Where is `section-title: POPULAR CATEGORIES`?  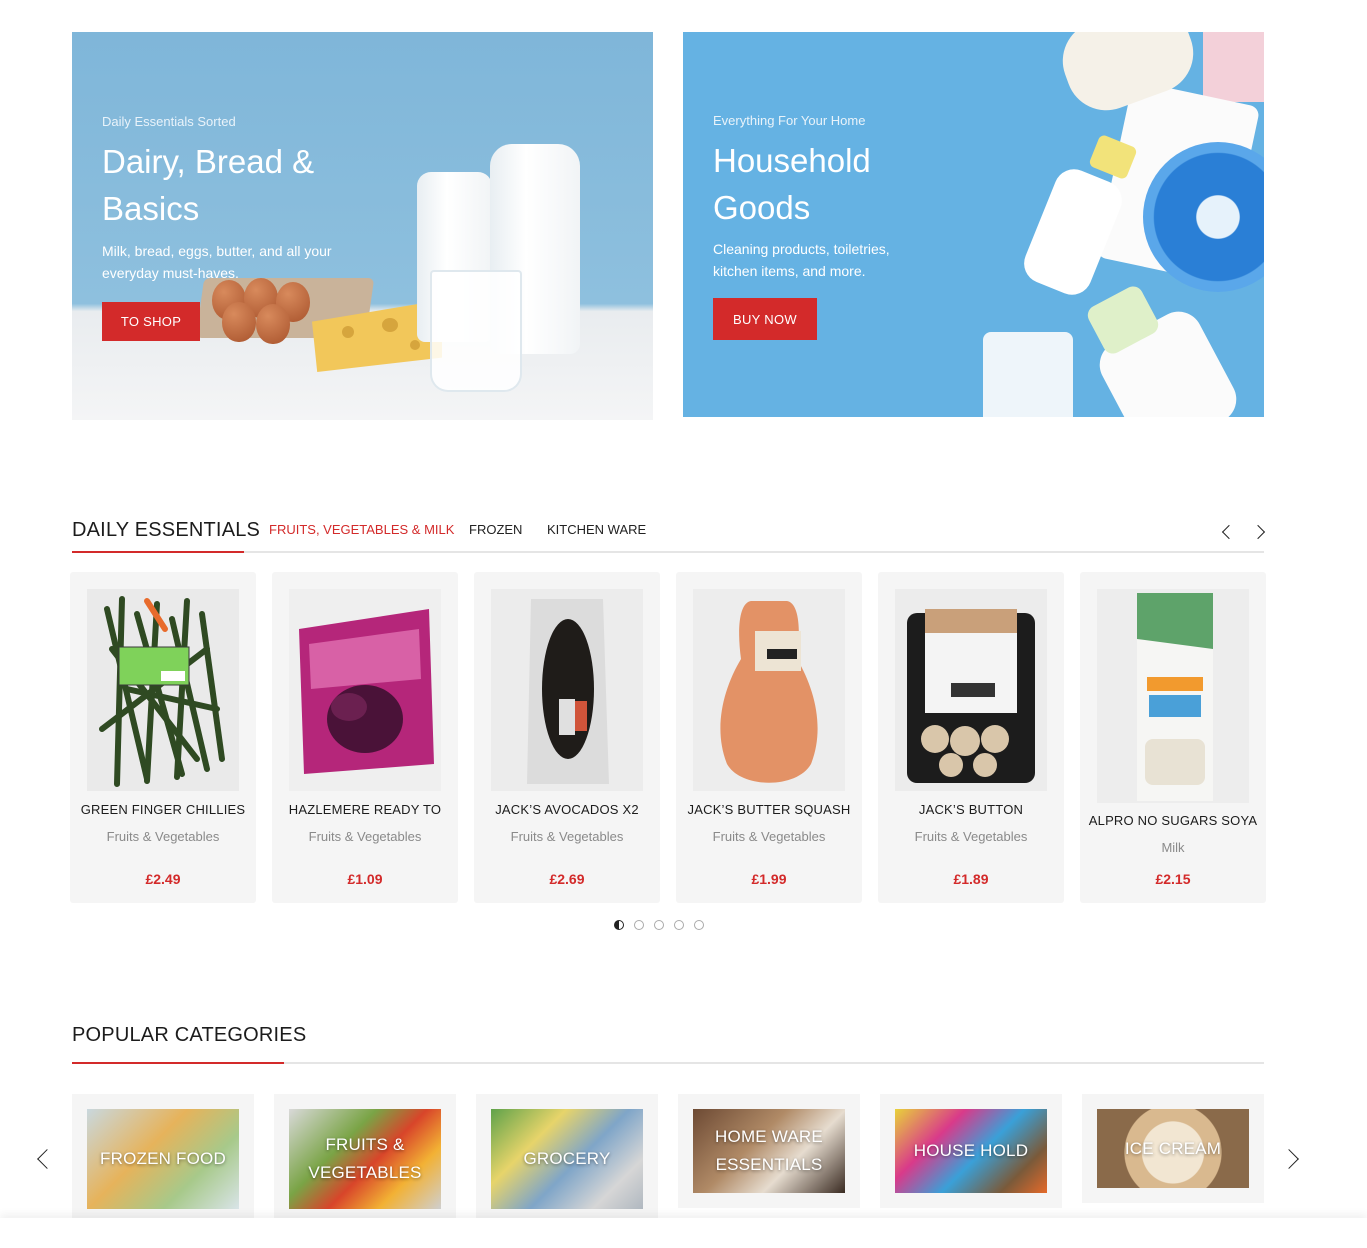
section-title: POPULAR CATEGORIES is located at coordinates (189, 1035).